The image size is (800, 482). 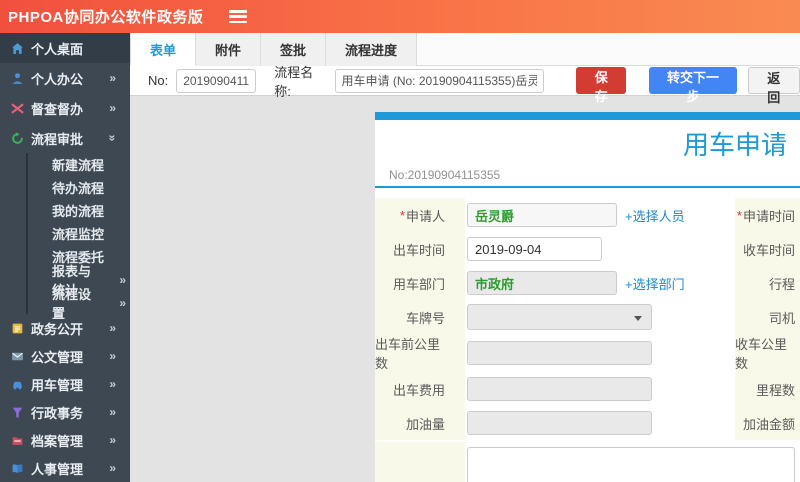 I want to click on applicant-input, so click(x=542, y=215).